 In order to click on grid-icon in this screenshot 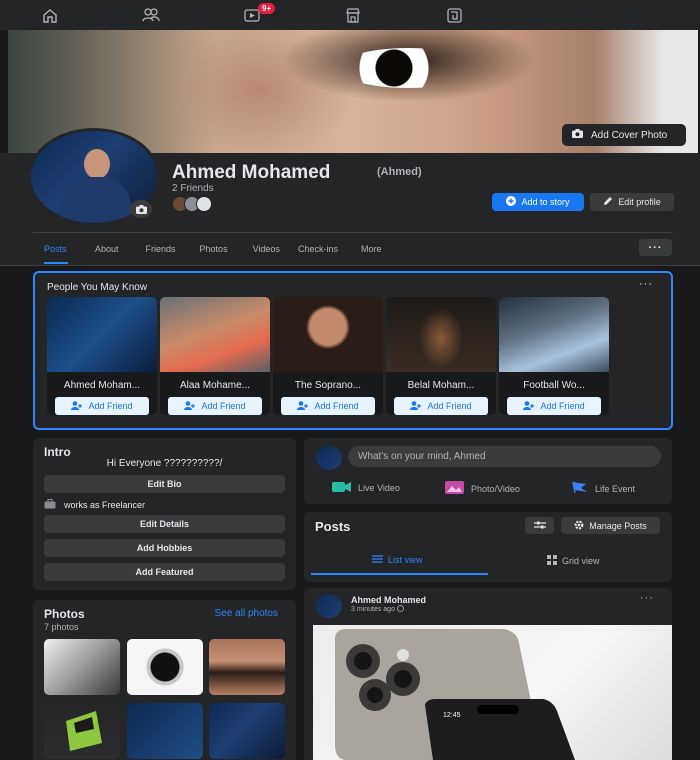, I will do `click(552, 561)`.